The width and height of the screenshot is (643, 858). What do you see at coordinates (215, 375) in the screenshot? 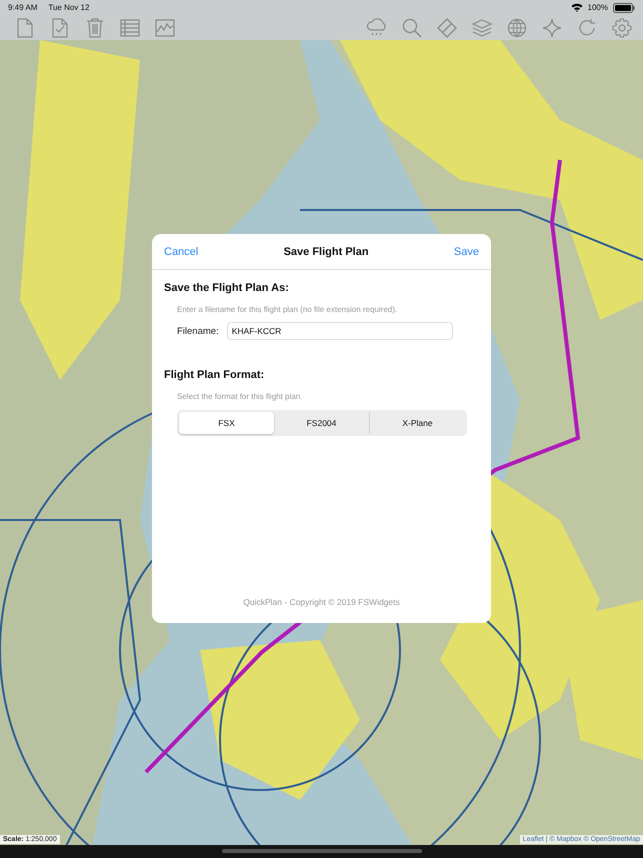
I see `section-heading: Flight Plan Format:` at bounding box center [215, 375].